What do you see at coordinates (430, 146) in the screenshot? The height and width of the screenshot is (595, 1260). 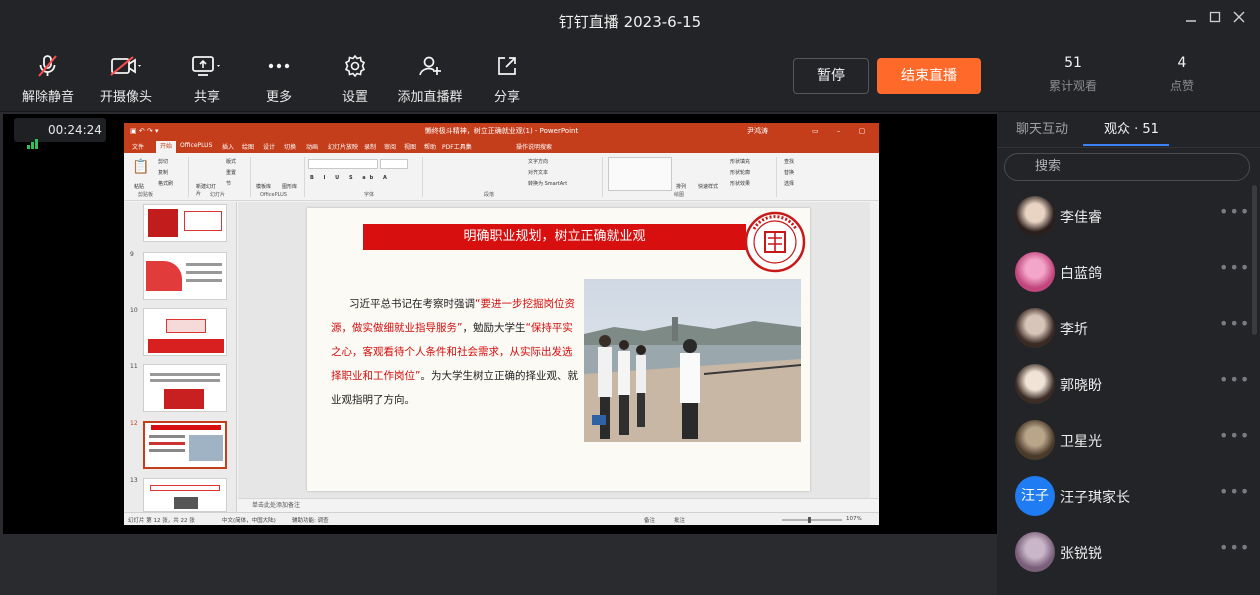 I see `ppt-tab: 帮助` at bounding box center [430, 146].